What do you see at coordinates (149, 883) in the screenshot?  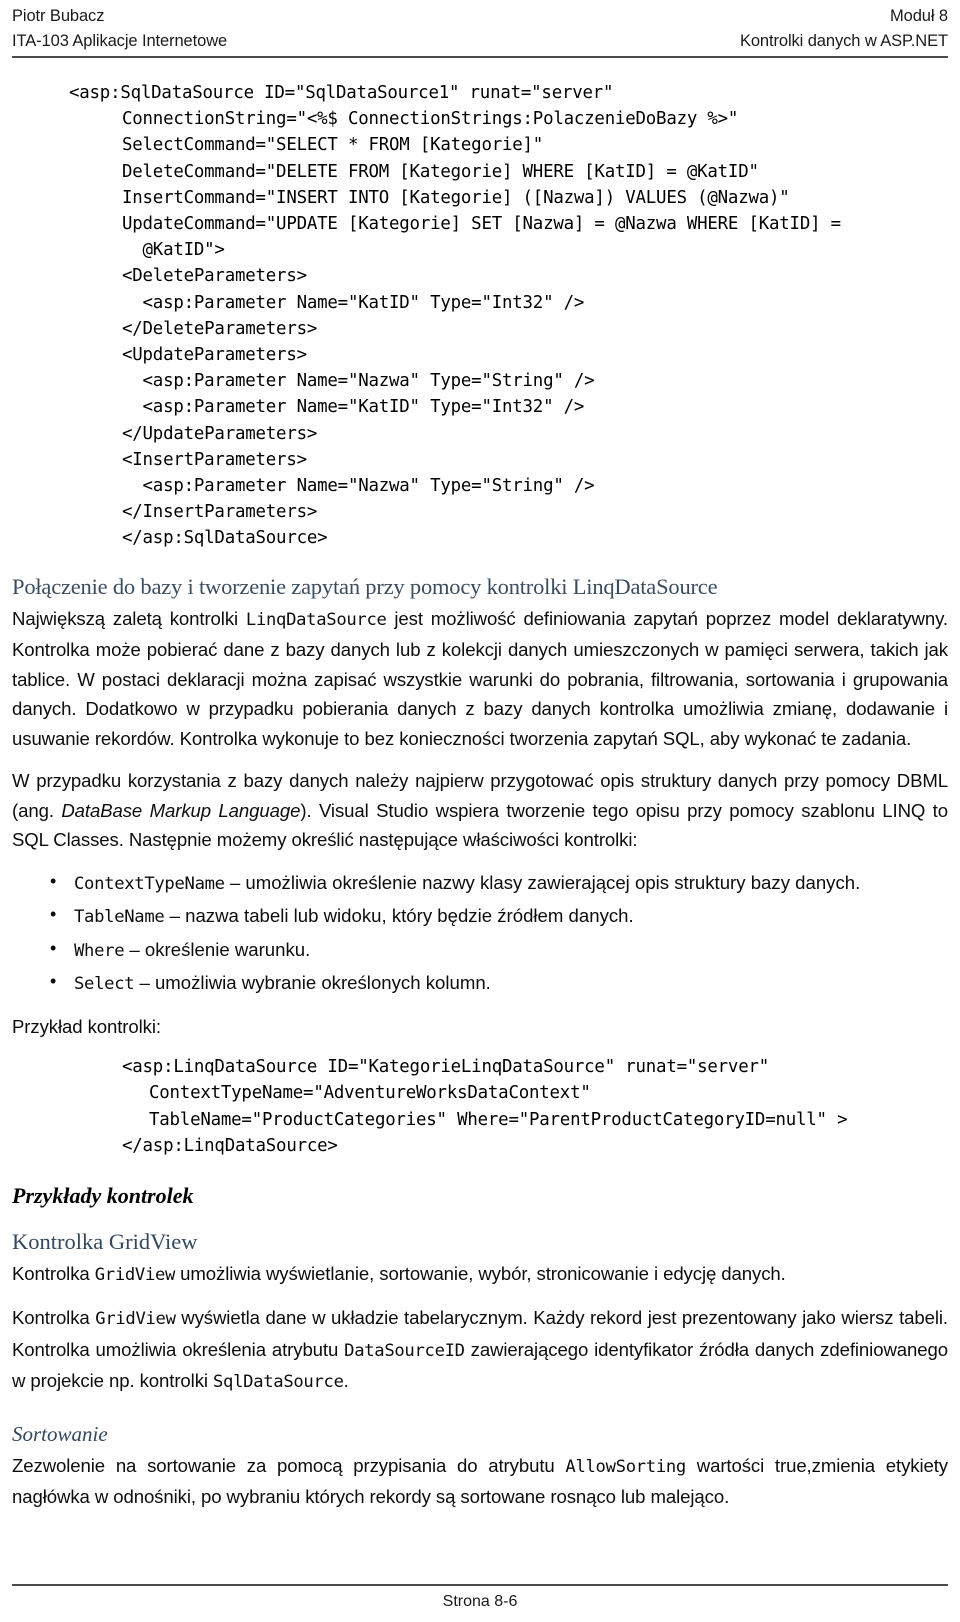 I see `property-name: ContextTypeName` at bounding box center [149, 883].